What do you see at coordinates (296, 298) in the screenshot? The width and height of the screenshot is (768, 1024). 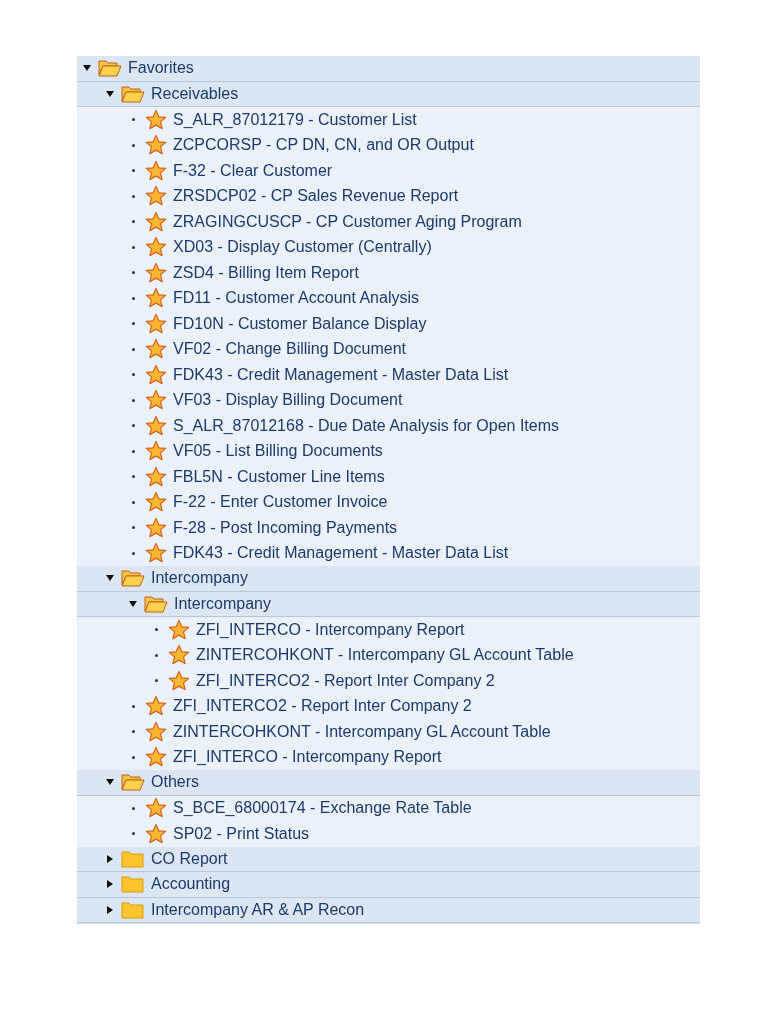 I see `transaction-label: FD11 - Customer Account Analysis` at bounding box center [296, 298].